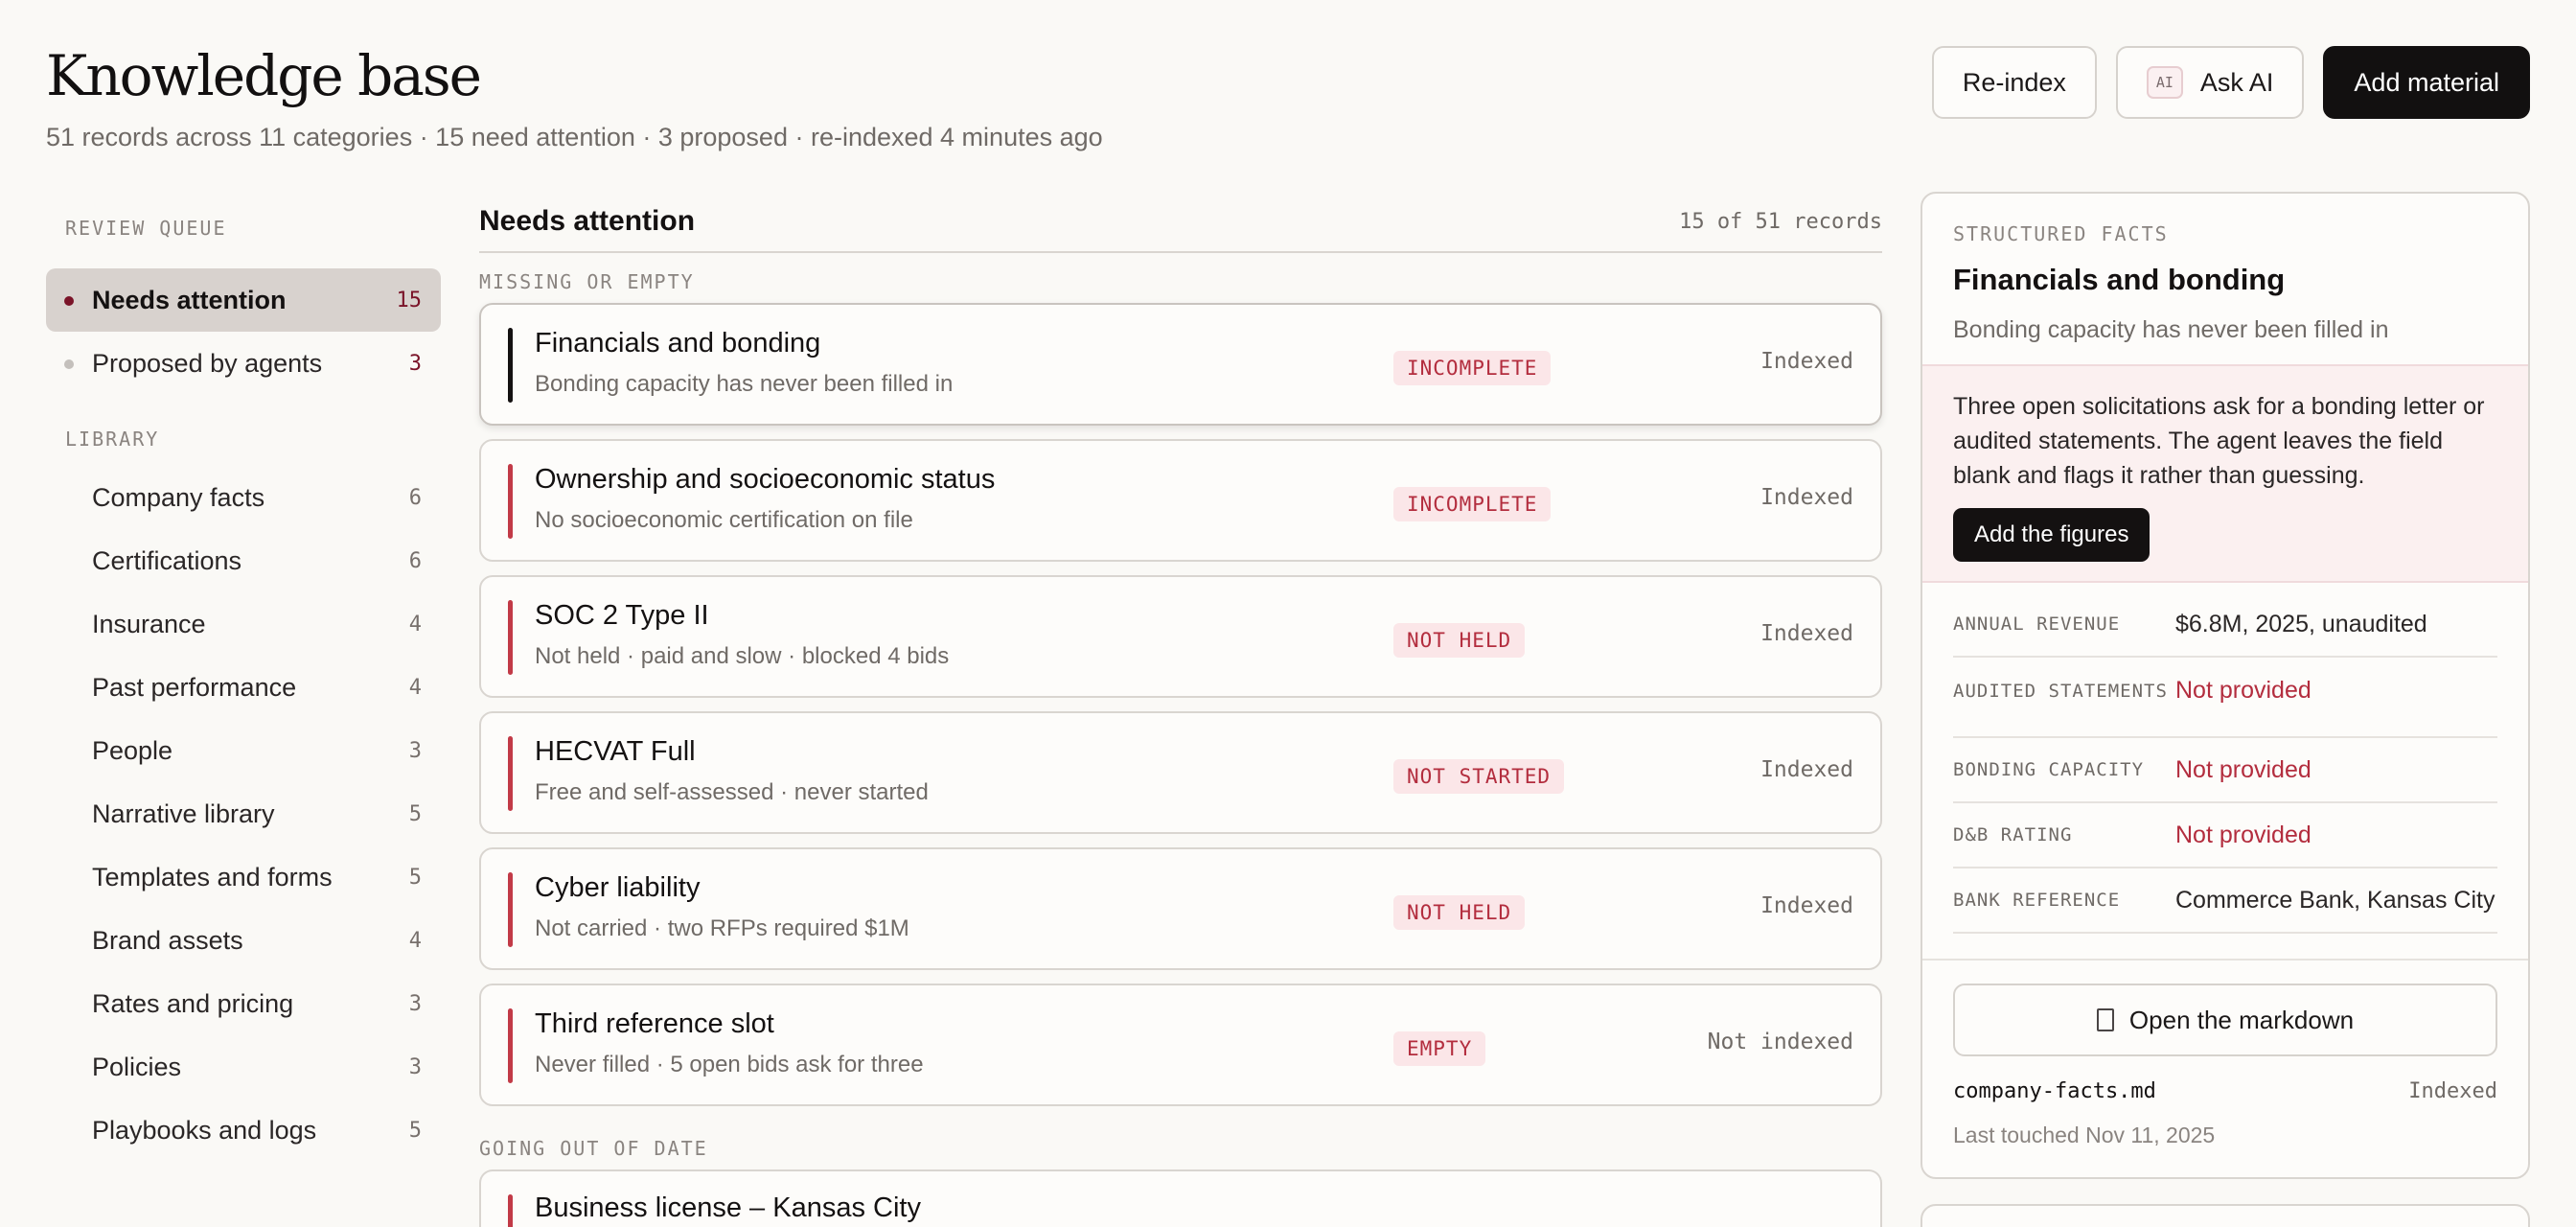 The image size is (2576, 1227). I want to click on list-header: Needs attention 15 of 51 records, so click(1180, 222).